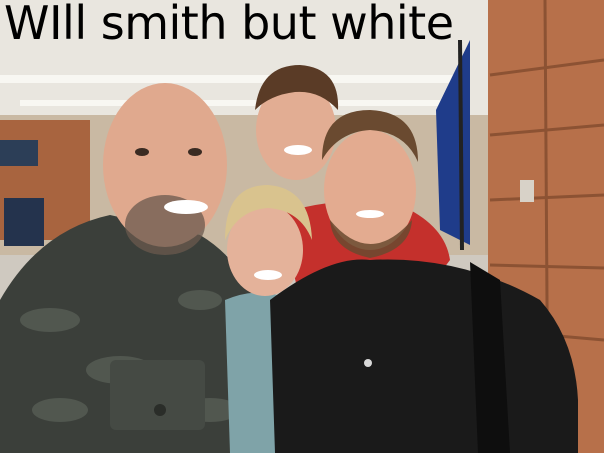  I want to click on necklace-pendant, so click(368, 363).